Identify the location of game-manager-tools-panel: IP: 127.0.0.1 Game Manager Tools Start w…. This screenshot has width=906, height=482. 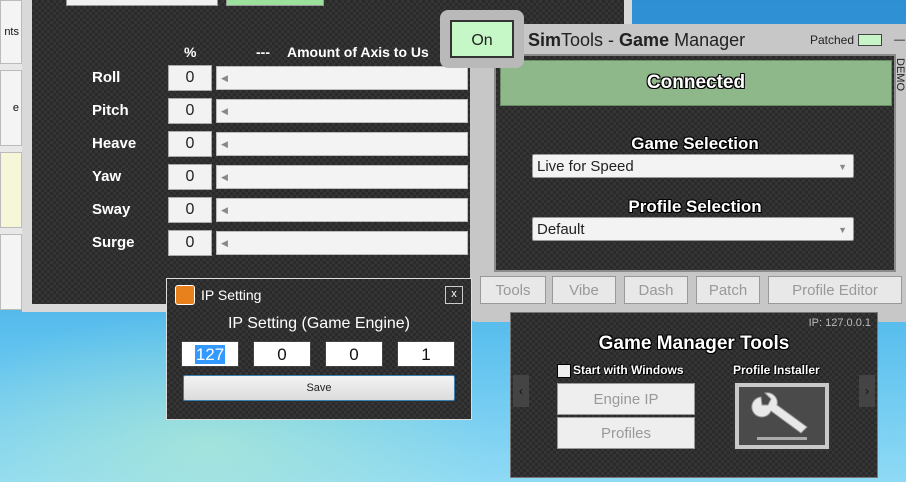
(694, 395).